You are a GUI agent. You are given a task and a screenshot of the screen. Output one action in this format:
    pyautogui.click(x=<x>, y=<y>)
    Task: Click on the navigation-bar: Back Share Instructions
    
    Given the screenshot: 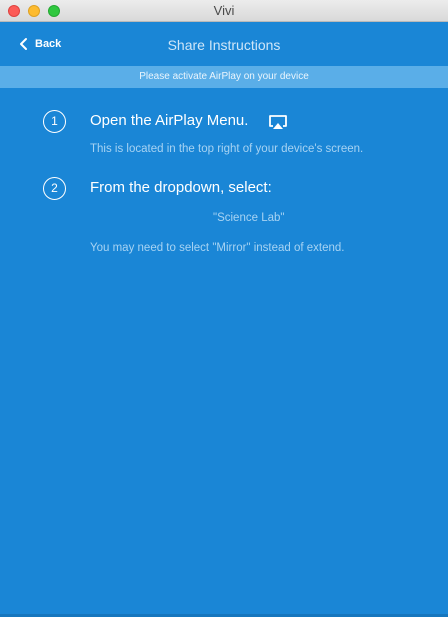 What is the action you would take?
    pyautogui.click(x=224, y=44)
    